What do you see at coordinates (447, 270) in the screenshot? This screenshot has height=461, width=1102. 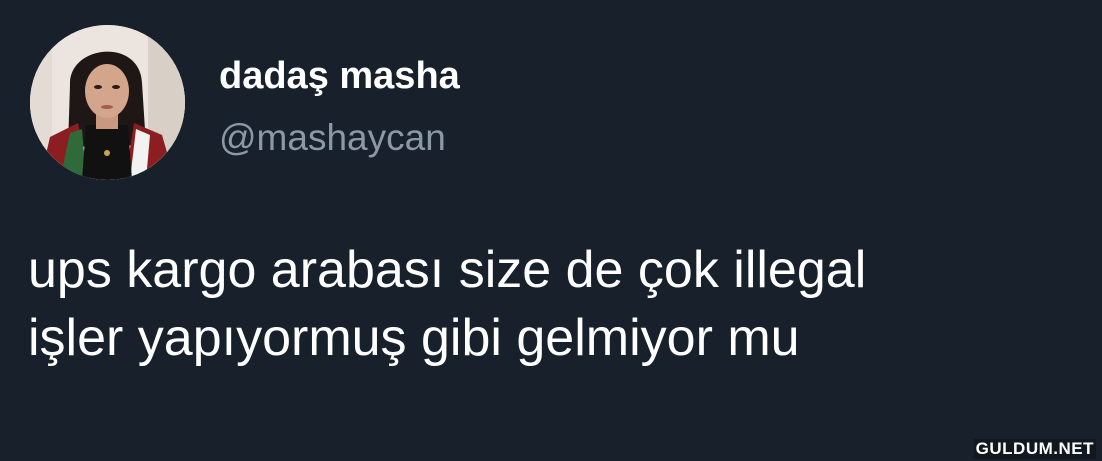 I see `tweet-text-line: ups kargo arabası size de çok illegal` at bounding box center [447, 270].